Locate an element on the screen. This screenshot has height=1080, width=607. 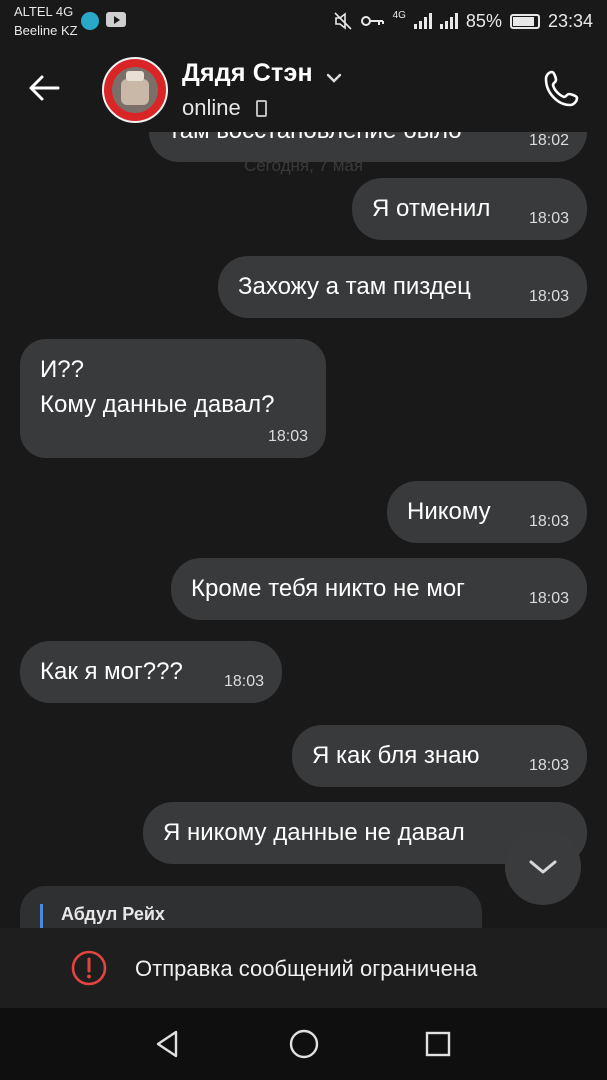
nav-home-icon is located at coordinates (304, 1044).